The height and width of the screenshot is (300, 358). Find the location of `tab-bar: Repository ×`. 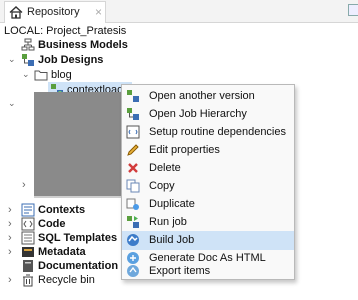

tab-bar: Repository × is located at coordinates (179, 11).